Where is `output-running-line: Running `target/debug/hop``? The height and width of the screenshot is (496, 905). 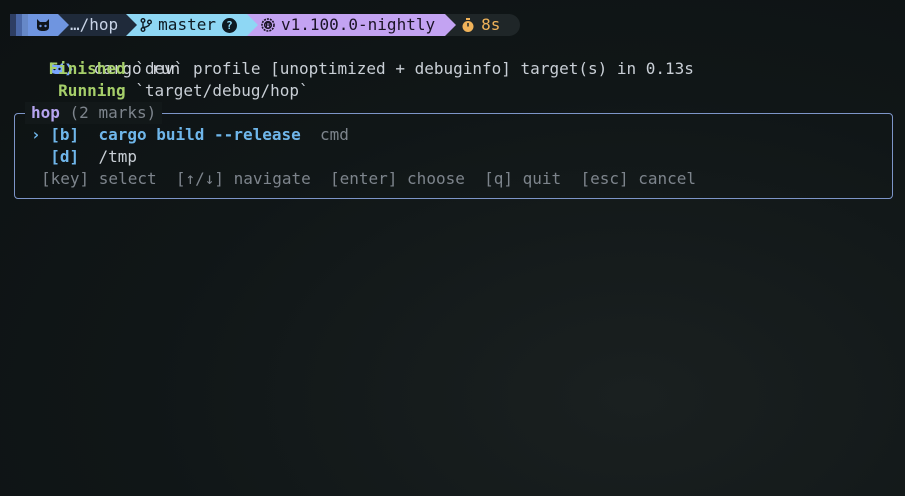 output-running-line: Running `target/debug/hop` is located at coordinates (159, 91).